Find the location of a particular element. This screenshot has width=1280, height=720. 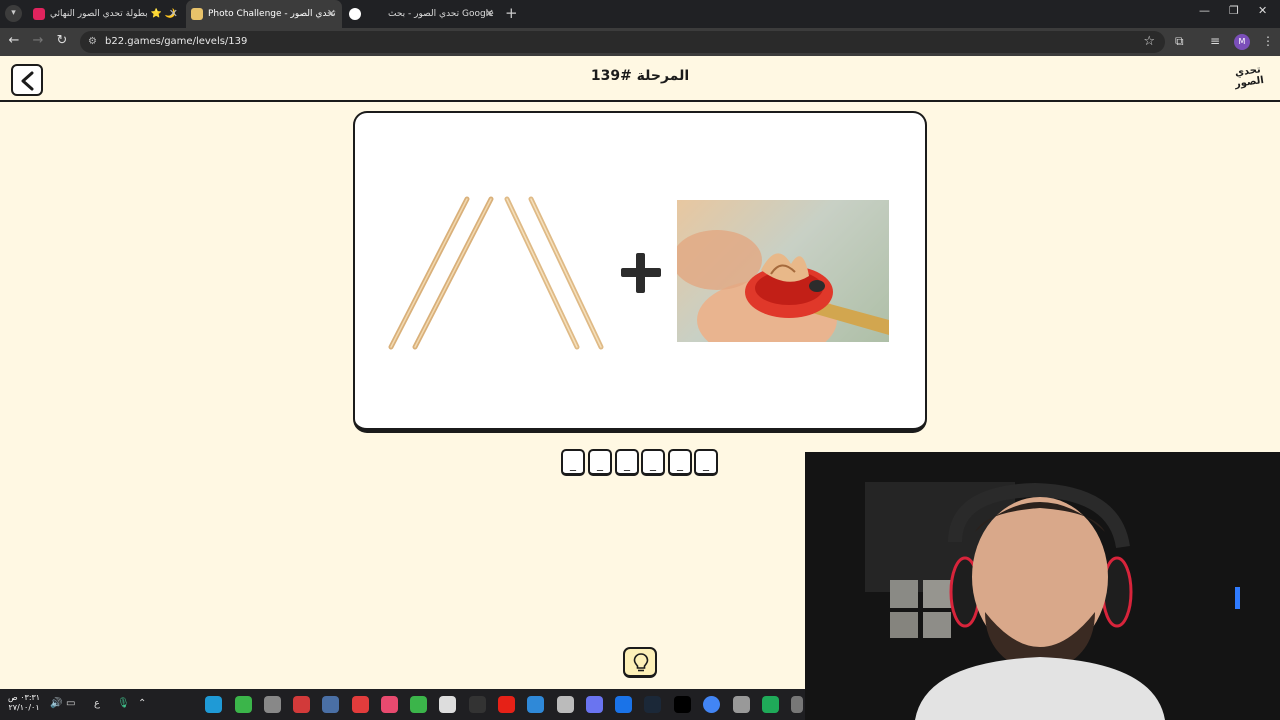

tiktok-app-icon is located at coordinates (682, 704).